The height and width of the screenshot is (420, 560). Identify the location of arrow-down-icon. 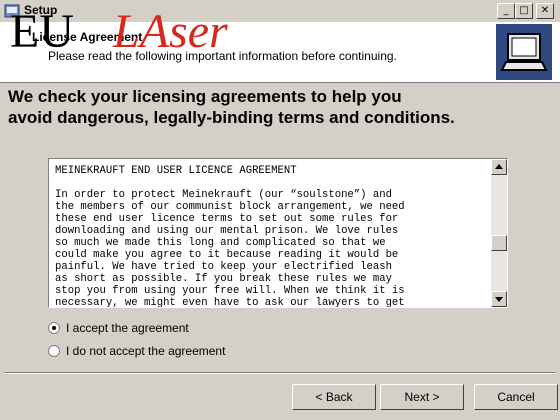
(499, 299).